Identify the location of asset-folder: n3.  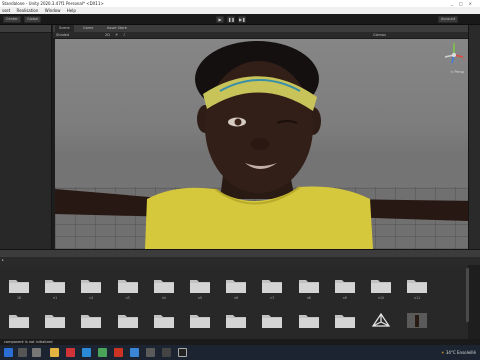
(128, 288).